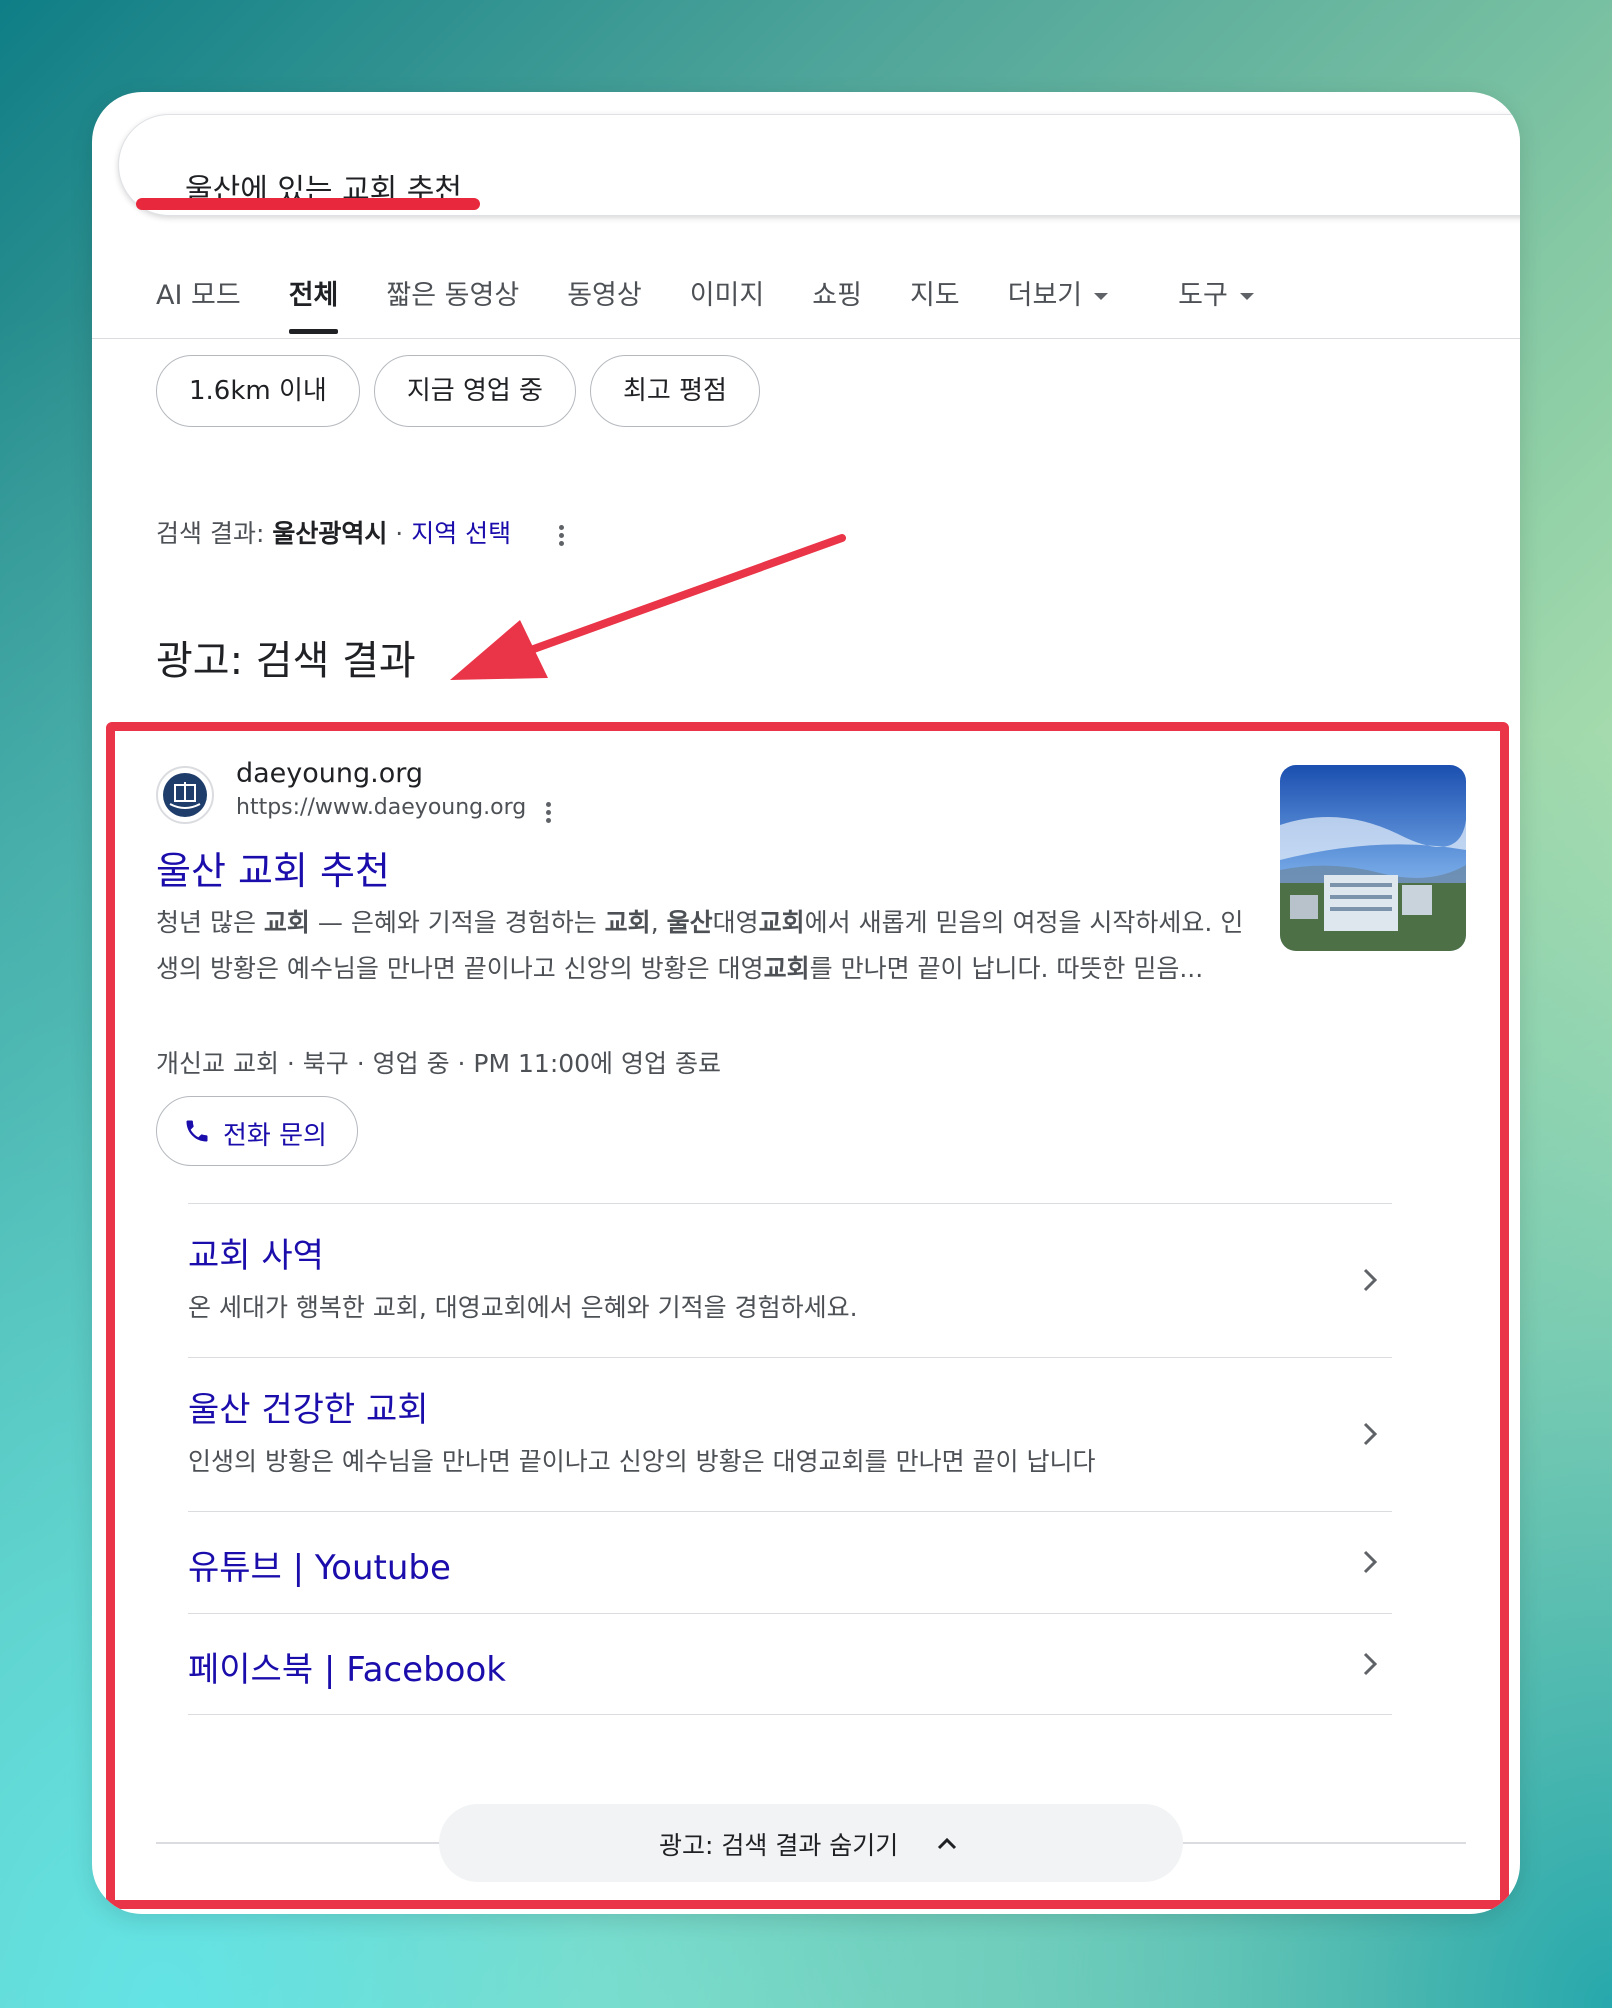 This screenshot has width=1612, height=2008. Describe the element at coordinates (347, 1666) in the screenshot. I see `sitelink-title: 페이스북 | Facebook` at that location.